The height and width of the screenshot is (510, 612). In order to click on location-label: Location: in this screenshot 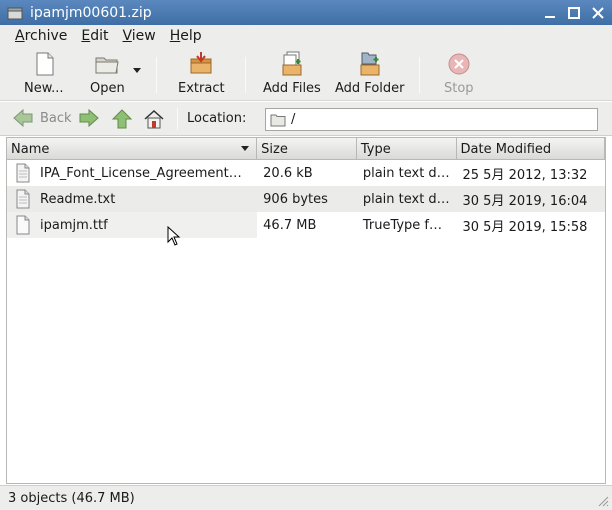, I will do `click(217, 118)`.